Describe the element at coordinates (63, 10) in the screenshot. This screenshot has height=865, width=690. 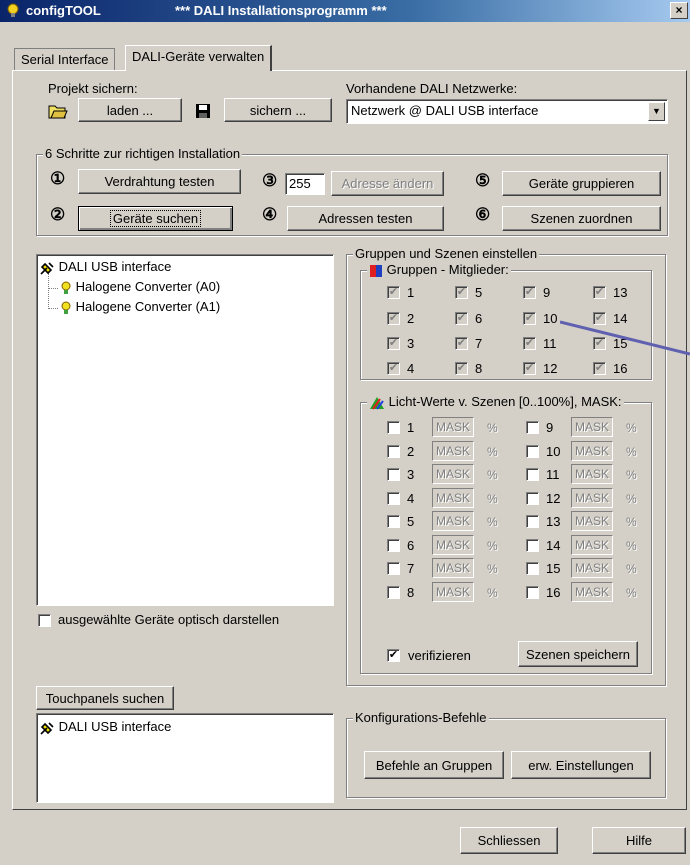
I see `app-name: configTOOL` at that location.